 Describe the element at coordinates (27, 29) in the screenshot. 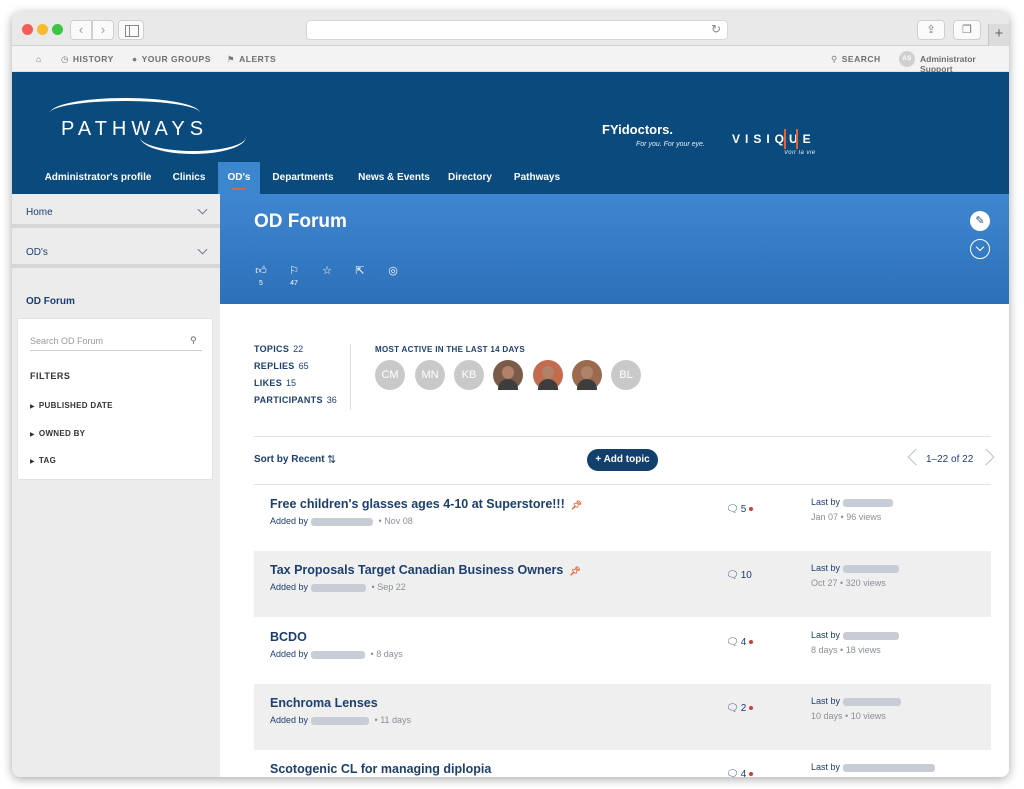

I see `close-window-button` at that location.